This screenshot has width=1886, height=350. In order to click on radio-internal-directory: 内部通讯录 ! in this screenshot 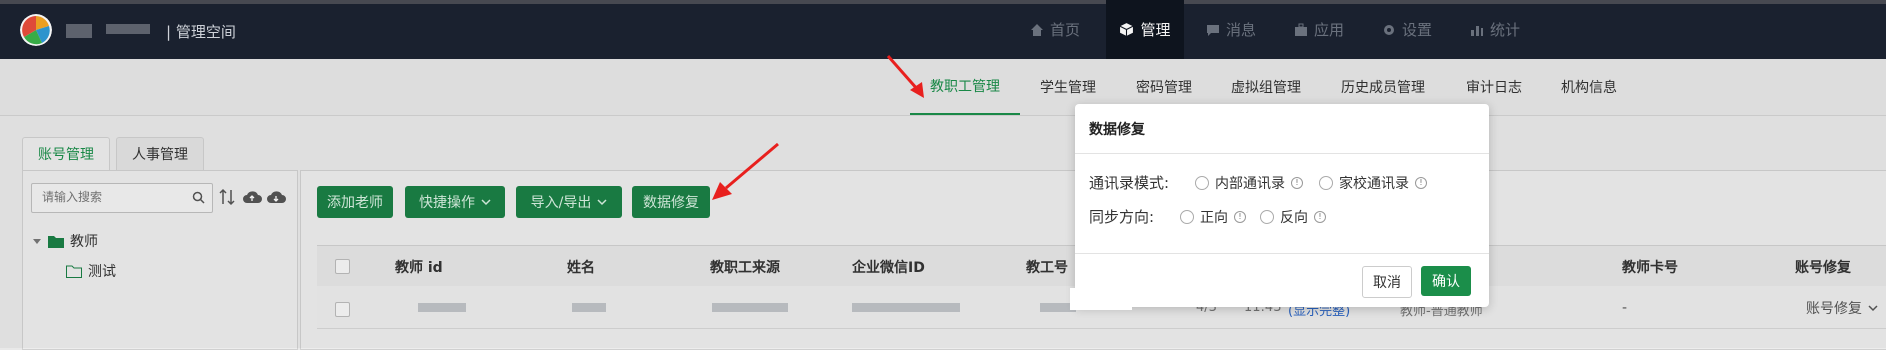, I will do `click(1249, 183)`.